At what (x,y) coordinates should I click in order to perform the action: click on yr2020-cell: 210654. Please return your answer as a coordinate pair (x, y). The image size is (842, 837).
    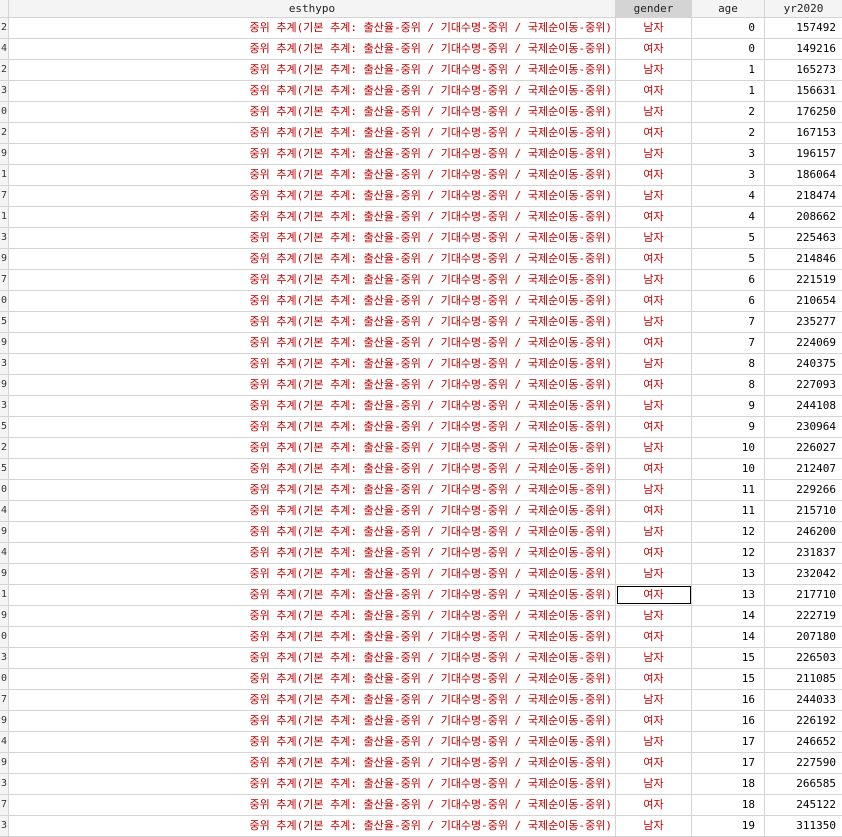
    Looking at the image, I should click on (803, 301).